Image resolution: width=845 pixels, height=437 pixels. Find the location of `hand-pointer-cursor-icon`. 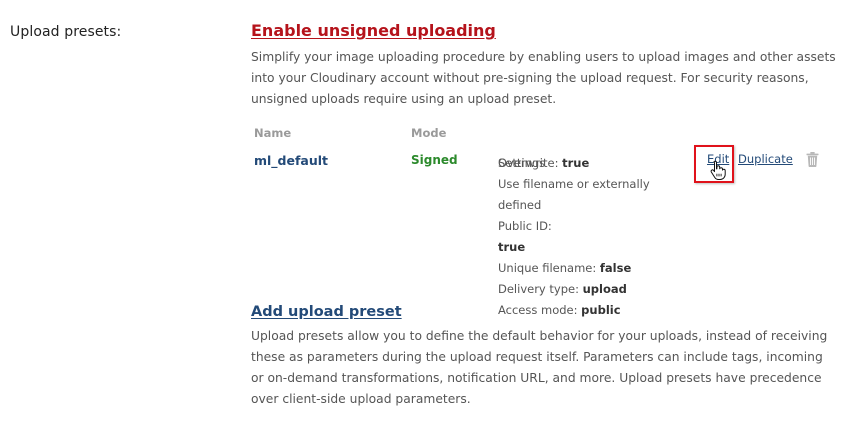

hand-pointer-cursor-icon is located at coordinates (718, 172).